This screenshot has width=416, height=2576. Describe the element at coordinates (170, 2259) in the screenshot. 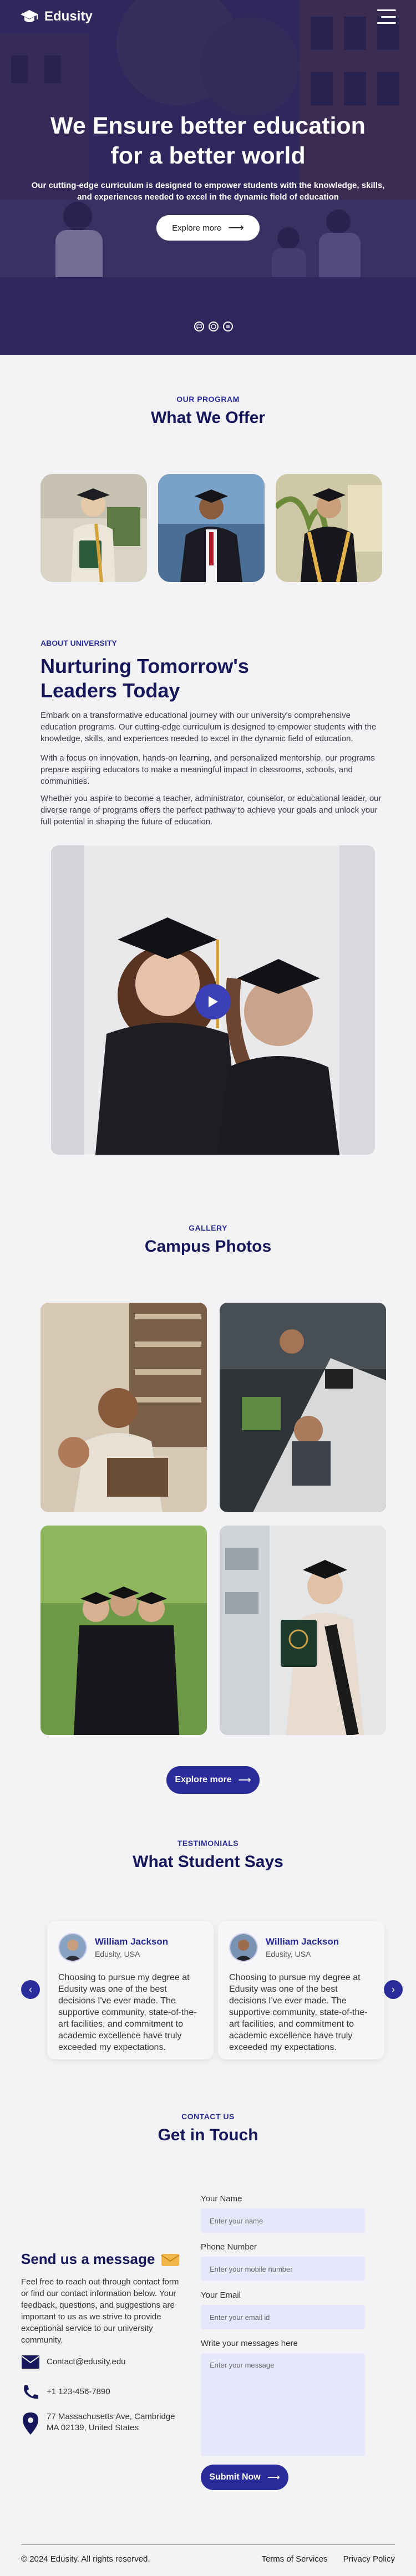

I see `envelope-icon` at that location.